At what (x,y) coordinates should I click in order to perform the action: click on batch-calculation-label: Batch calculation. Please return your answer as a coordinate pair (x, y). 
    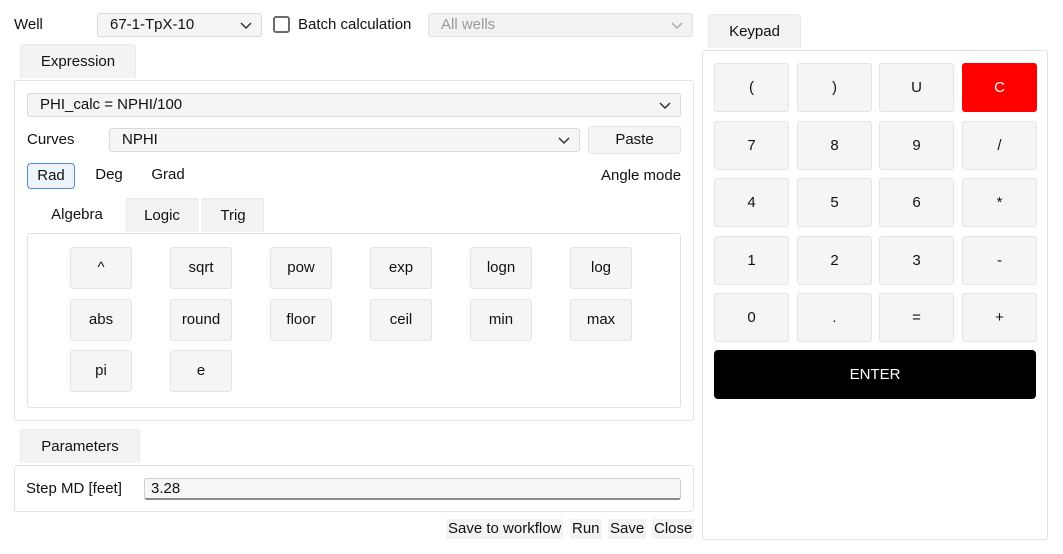
    Looking at the image, I should click on (355, 24).